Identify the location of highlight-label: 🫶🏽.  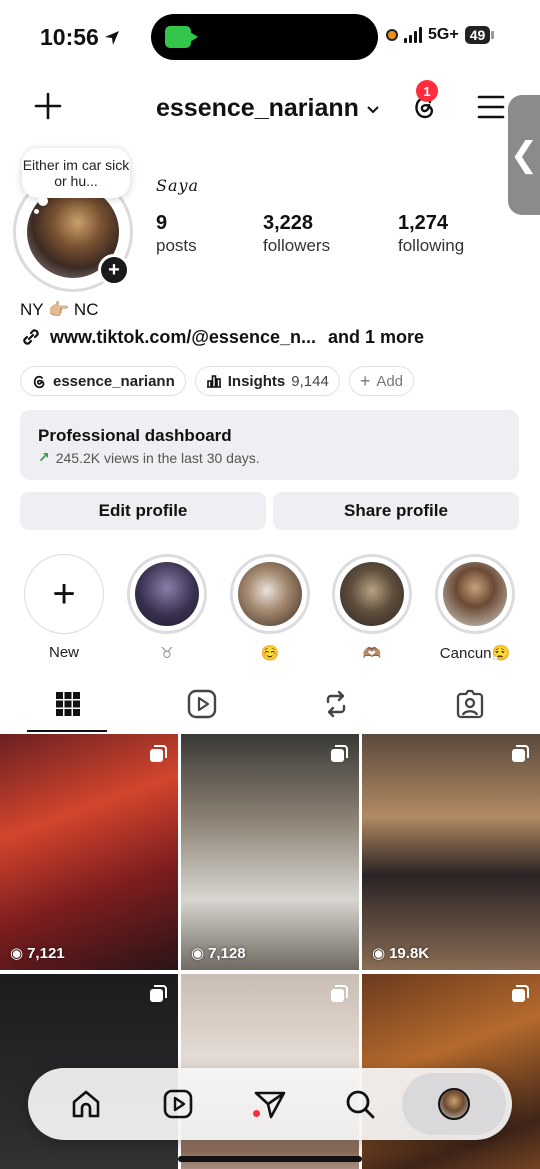
(372, 653).